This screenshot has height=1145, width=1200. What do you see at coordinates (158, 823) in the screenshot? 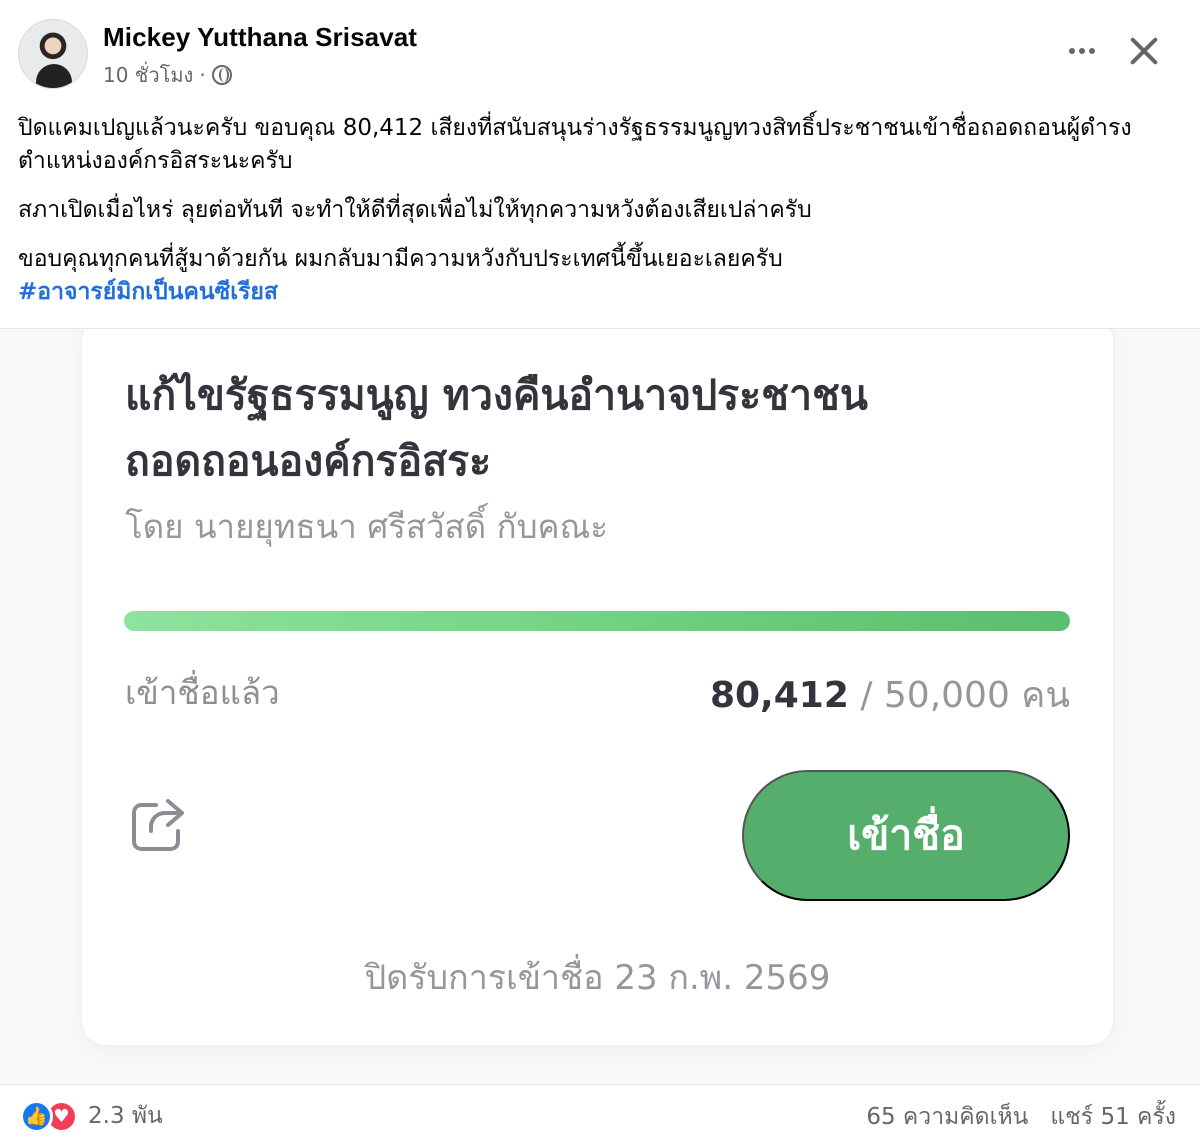
I see `share-icon` at bounding box center [158, 823].